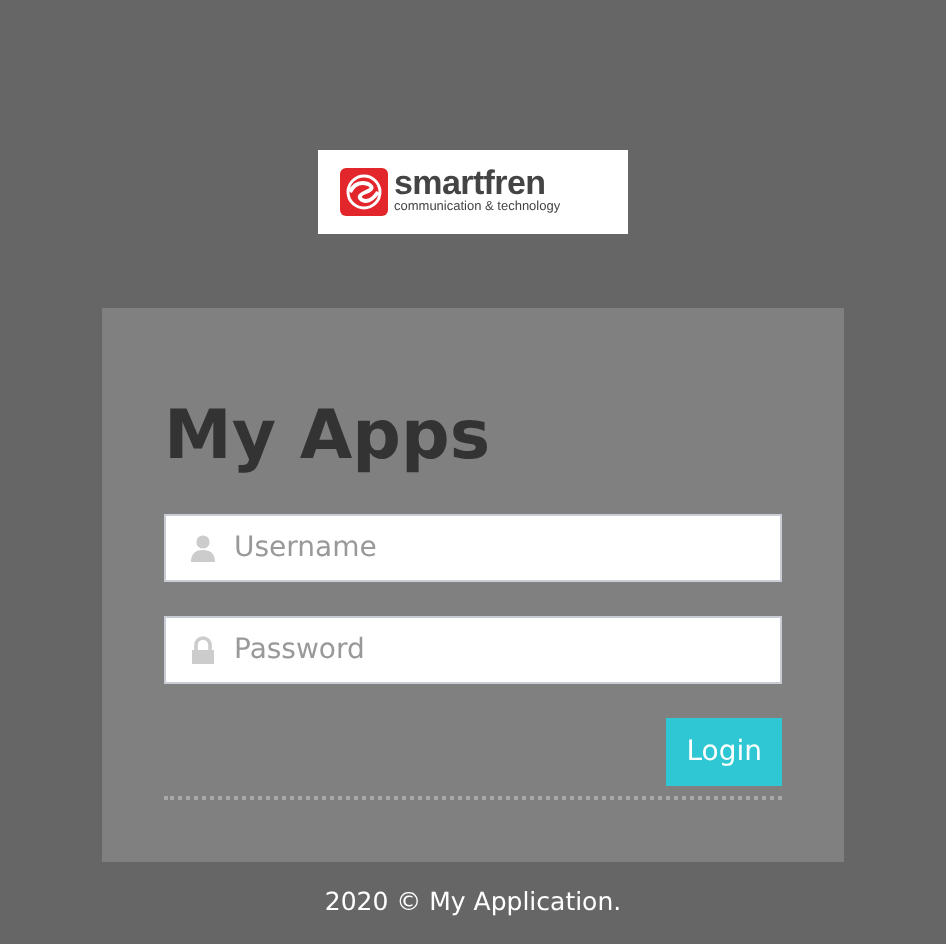 The image size is (946, 944). What do you see at coordinates (328, 436) in the screenshot?
I see `card-title: My Apps` at bounding box center [328, 436].